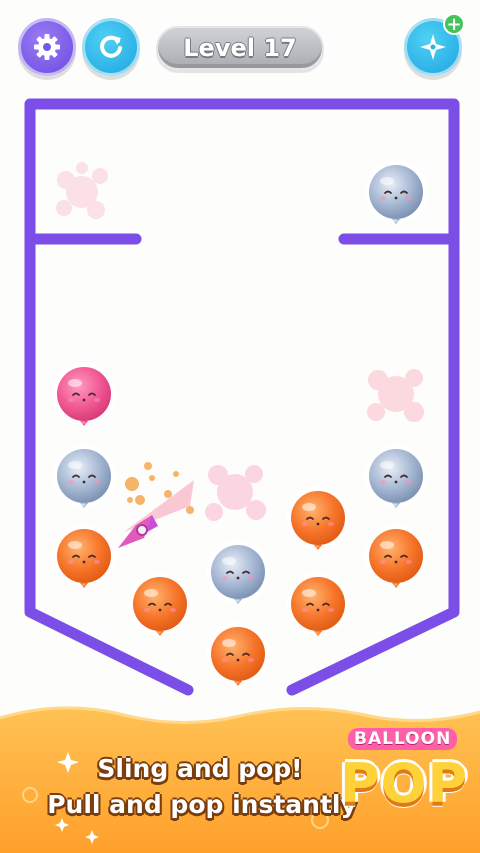 Image resolution: width=480 pixels, height=853 pixels. Describe the element at coordinates (82, 190) in the screenshot. I see `splat-pink-top` at that location.